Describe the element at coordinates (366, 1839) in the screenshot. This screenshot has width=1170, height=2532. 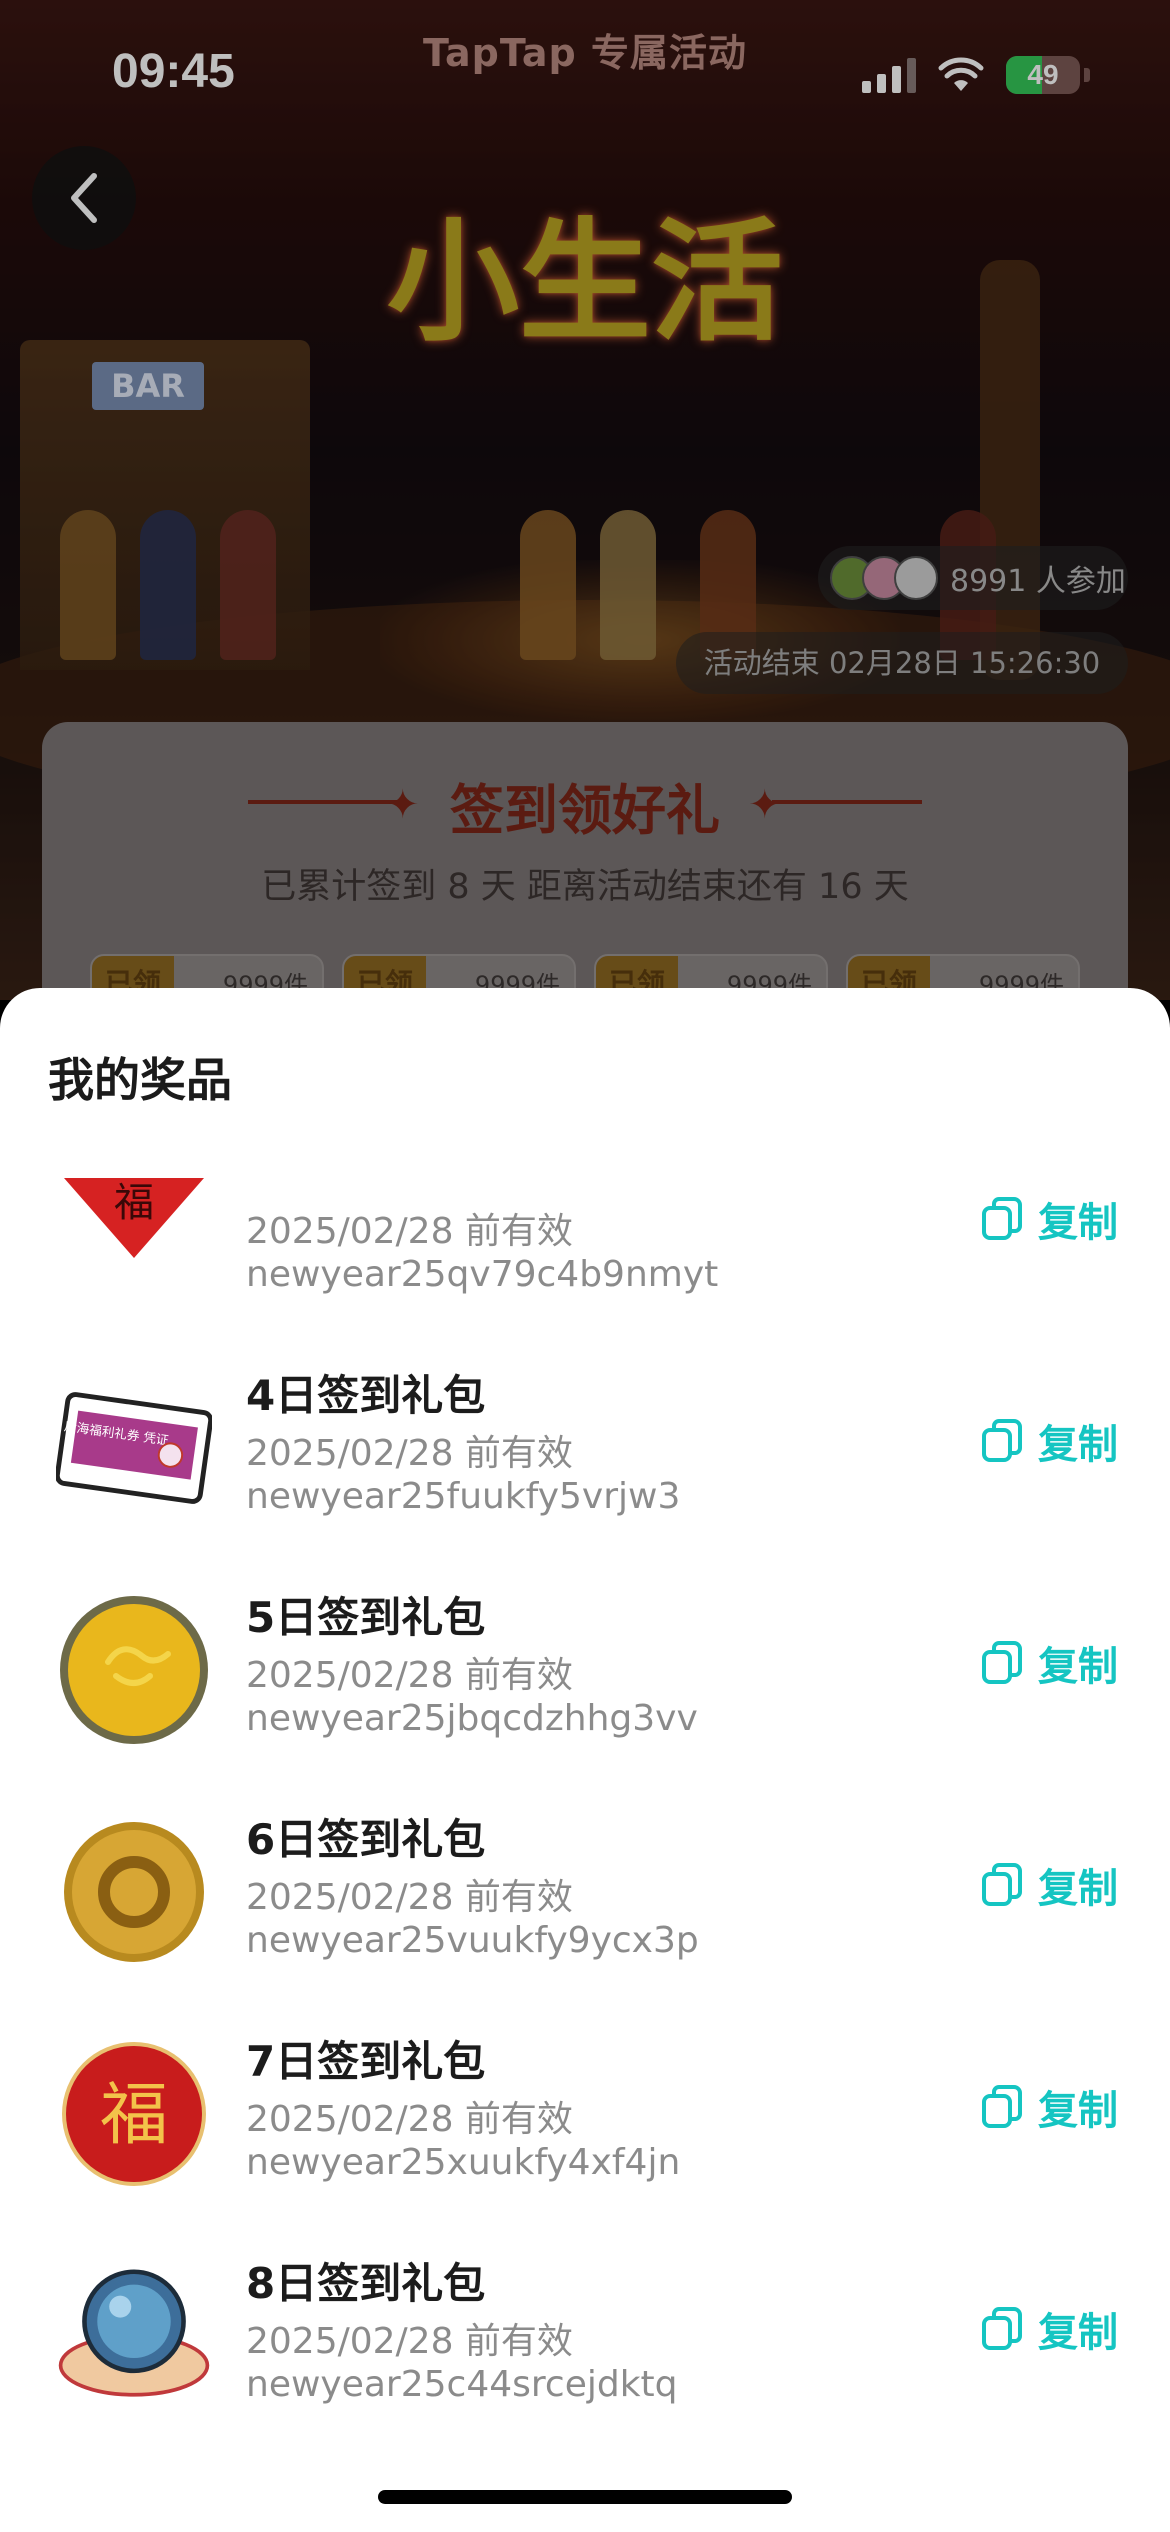
I see `prize-name: 6日签到礼包` at that location.